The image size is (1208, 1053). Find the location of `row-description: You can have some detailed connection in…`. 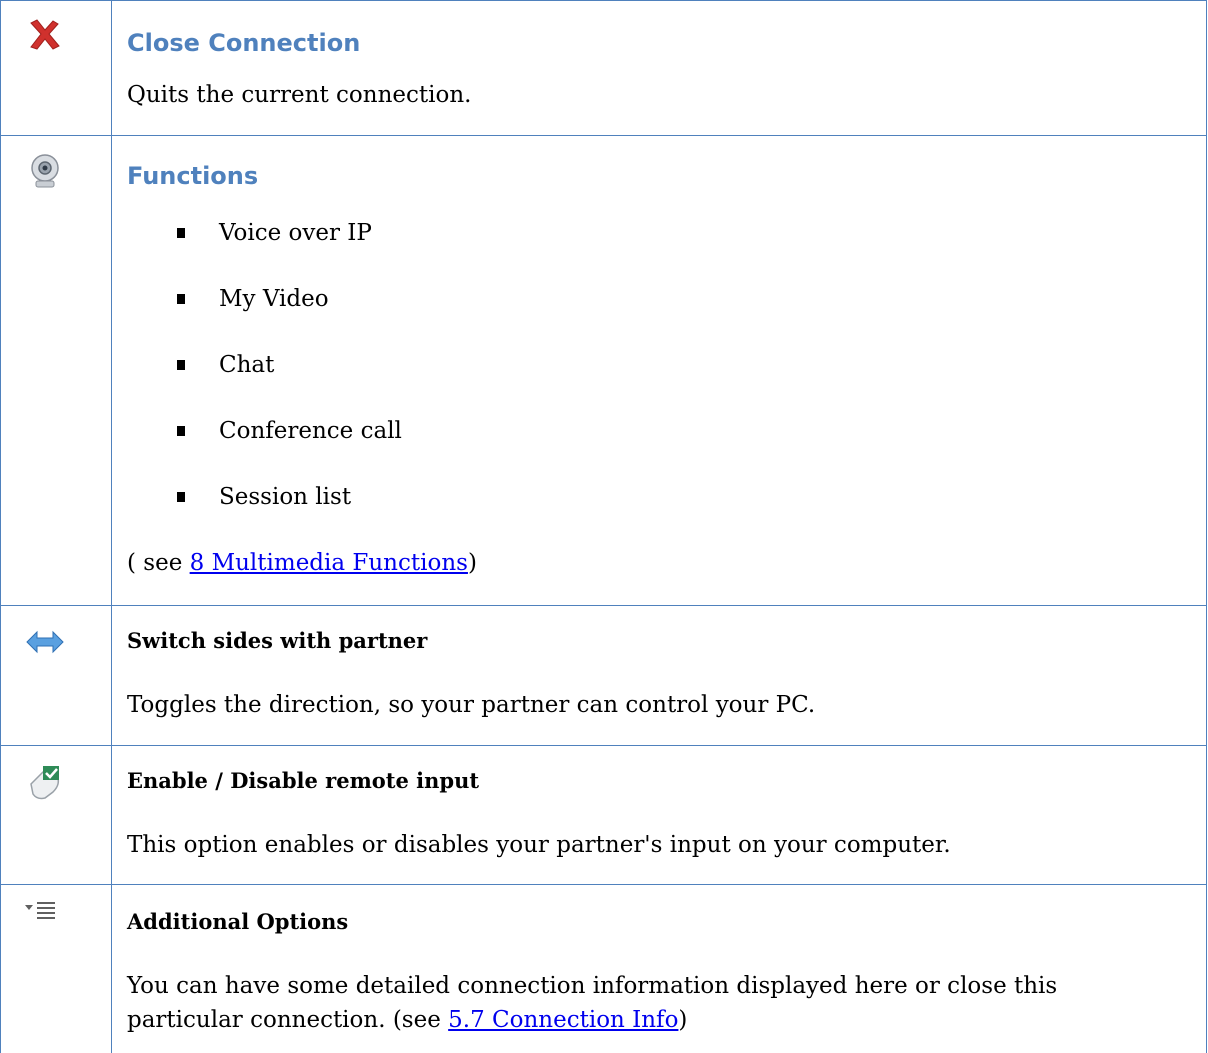

row-description: You can have some detailed connection in… is located at coordinates (666, 1003).